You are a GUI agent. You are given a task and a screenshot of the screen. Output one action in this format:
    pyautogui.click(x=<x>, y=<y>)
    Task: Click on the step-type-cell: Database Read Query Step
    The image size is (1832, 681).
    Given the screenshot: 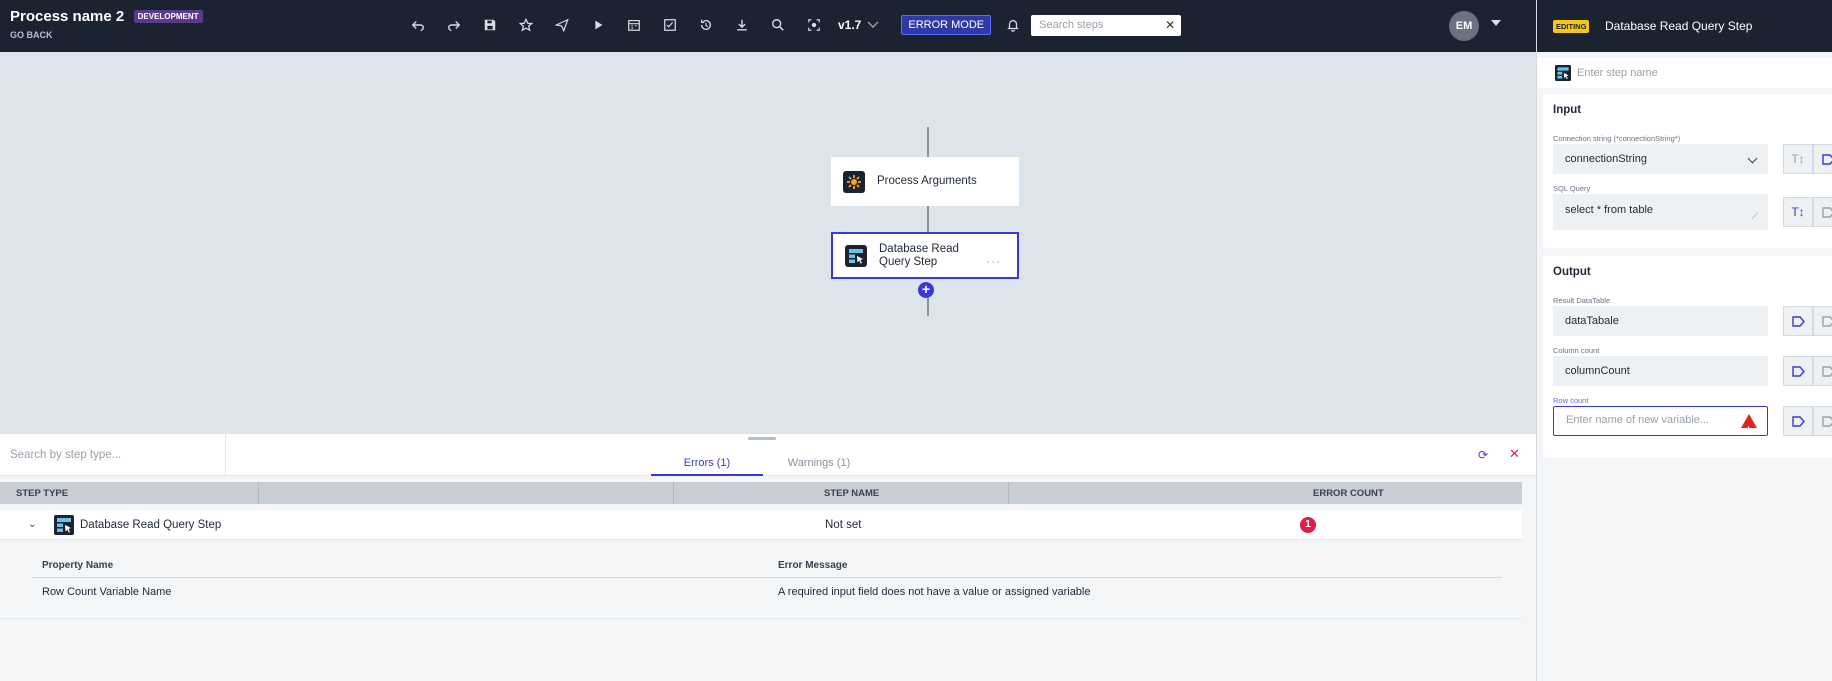 What is the action you would take?
    pyautogui.click(x=151, y=525)
    